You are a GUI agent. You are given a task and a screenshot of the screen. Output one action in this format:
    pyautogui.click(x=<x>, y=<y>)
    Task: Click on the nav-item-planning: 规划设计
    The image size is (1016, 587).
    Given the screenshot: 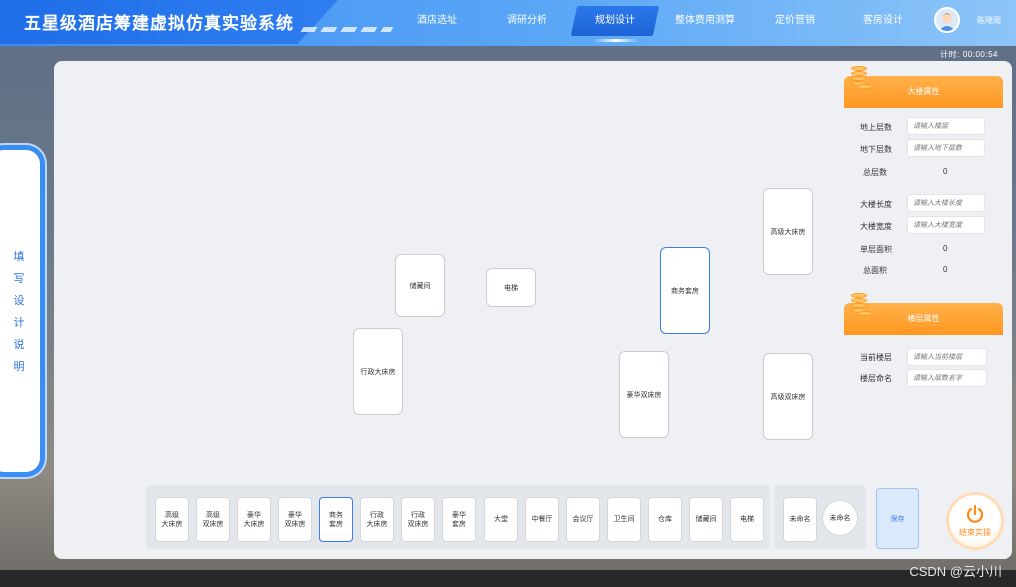 What is the action you would take?
    pyautogui.click(x=615, y=21)
    